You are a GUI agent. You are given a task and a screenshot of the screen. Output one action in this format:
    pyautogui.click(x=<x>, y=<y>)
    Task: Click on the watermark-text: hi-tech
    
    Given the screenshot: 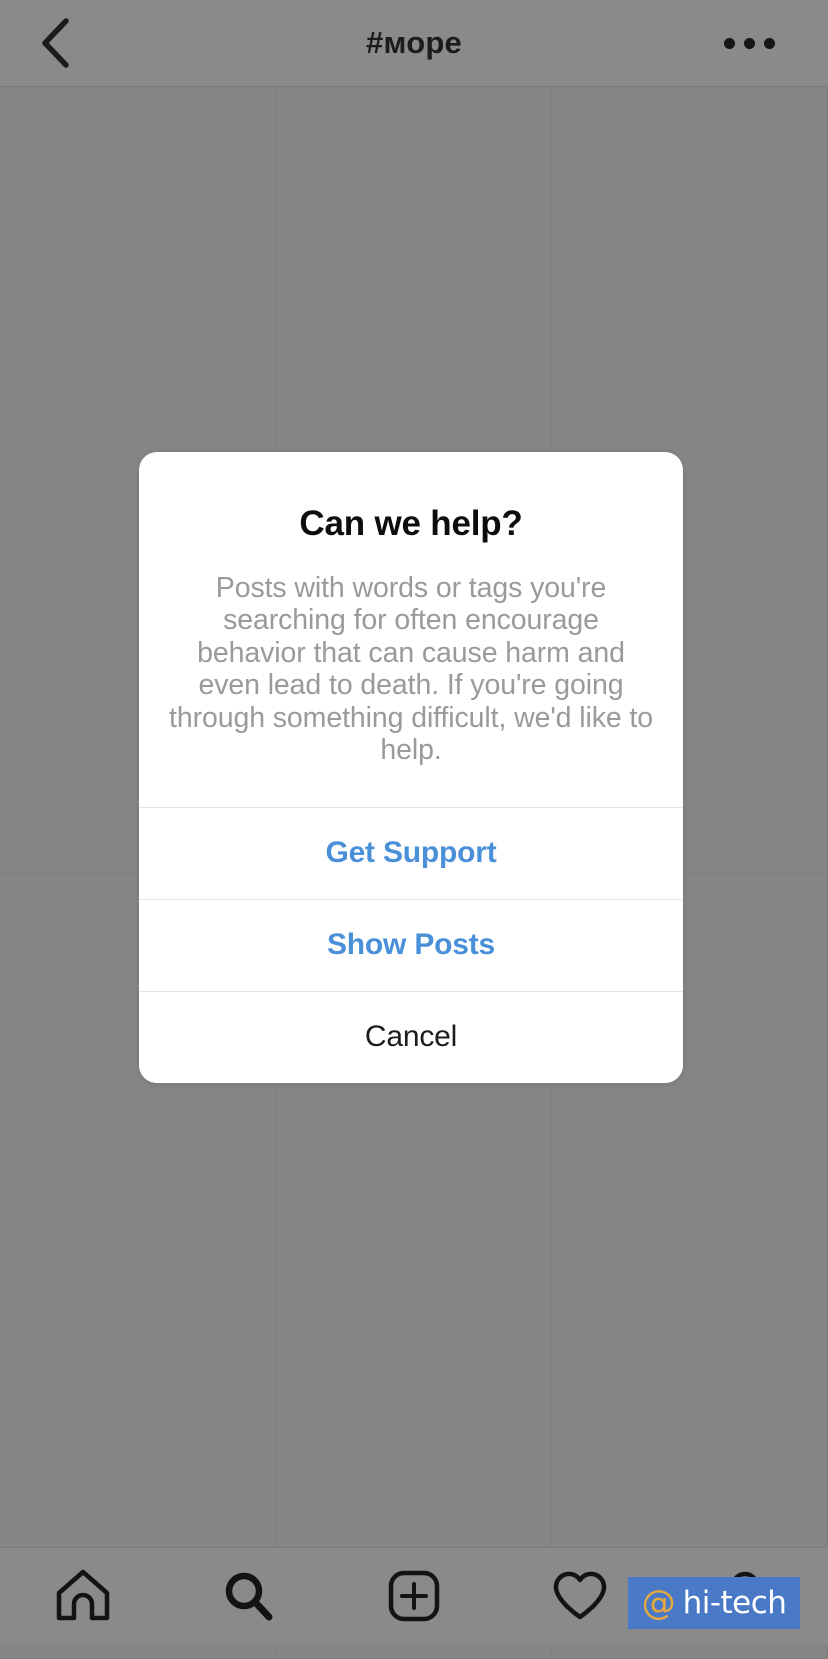 What is the action you would take?
    pyautogui.click(x=734, y=1603)
    